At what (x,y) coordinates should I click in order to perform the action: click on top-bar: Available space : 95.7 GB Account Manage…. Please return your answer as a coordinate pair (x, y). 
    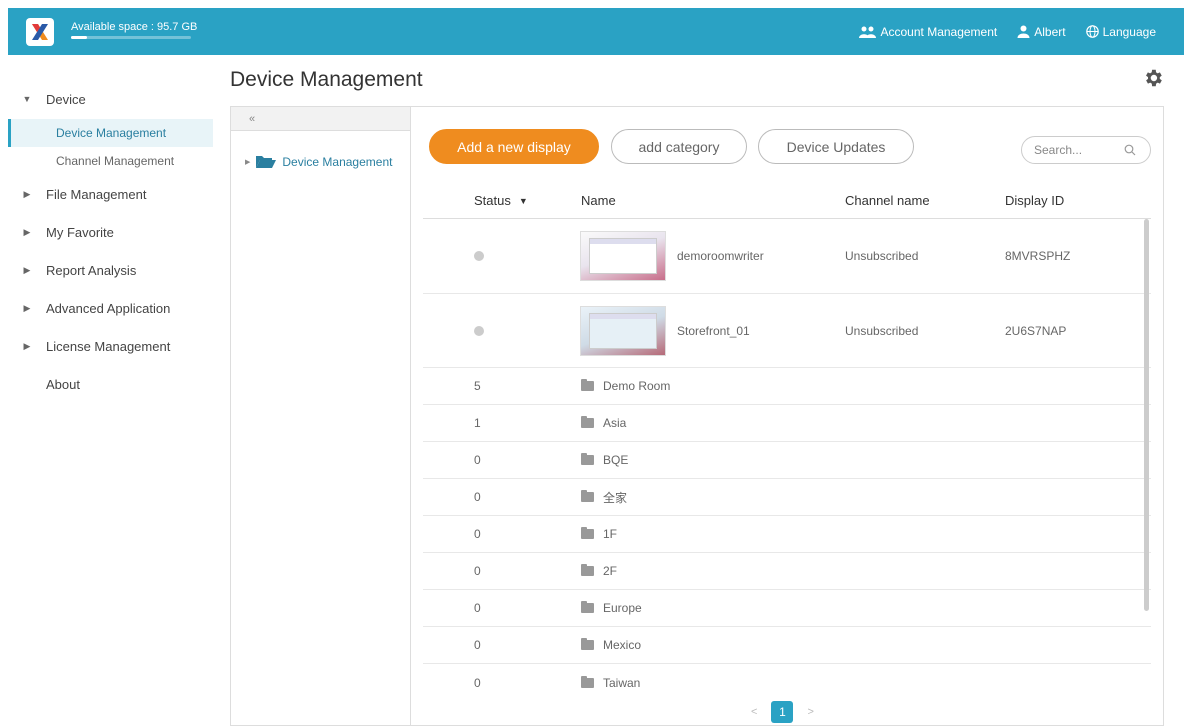
    Looking at the image, I should click on (596, 31).